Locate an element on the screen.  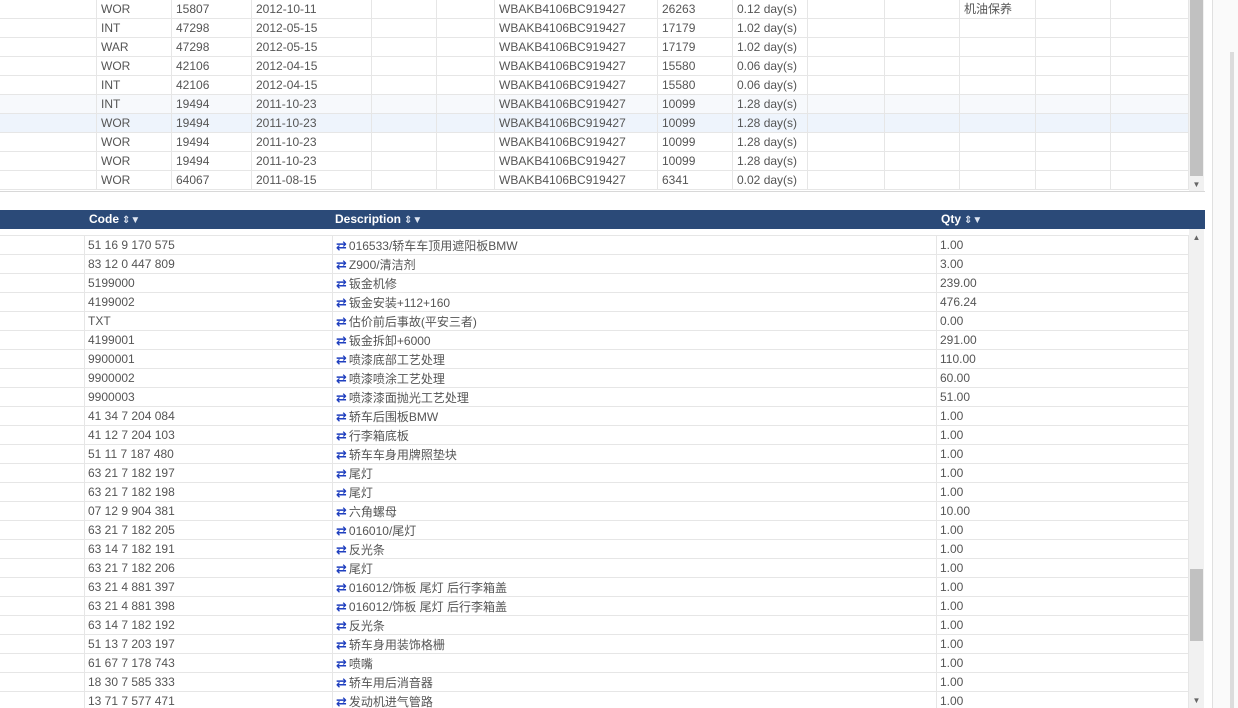
column-header-description: Description ⇕▼ is located at coordinates (634, 219).